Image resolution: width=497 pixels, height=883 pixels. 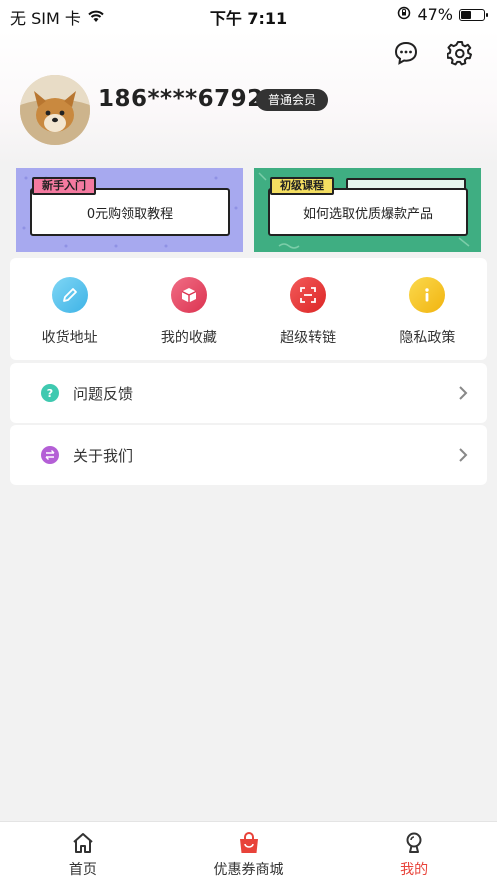 I want to click on tab-mine: 我的, so click(x=414, y=852).